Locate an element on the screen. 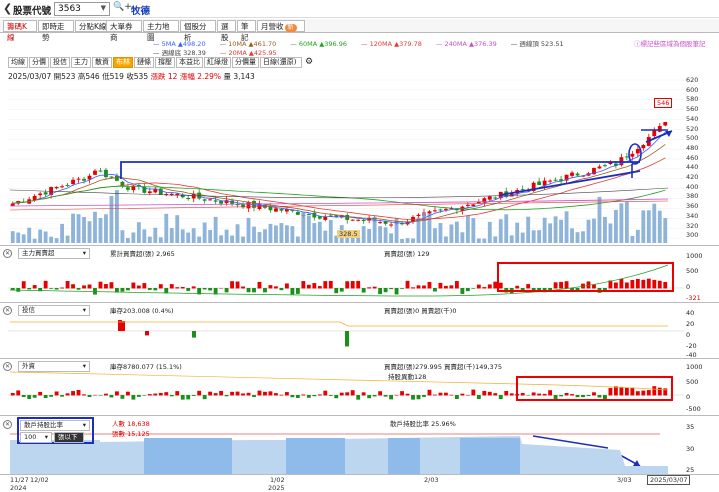  axis-tick: 1000 is located at coordinates (694, 367).